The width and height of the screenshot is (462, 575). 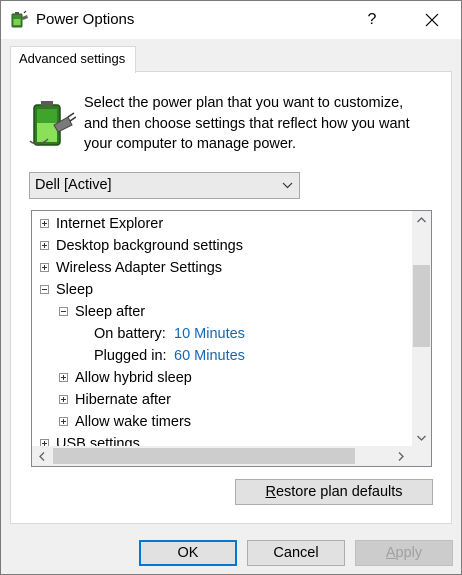 I want to click on on-battery-value: 10 Minutes, so click(x=209, y=334).